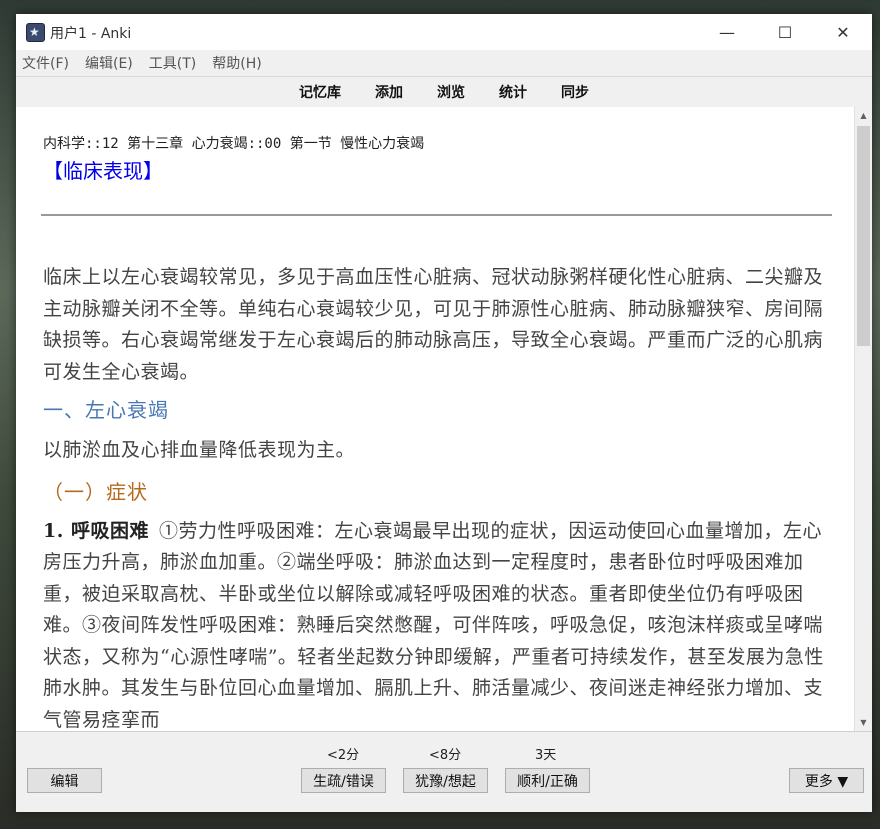 This screenshot has width=880, height=829. What do you see at coordinates (444, 32) in the screenshot?
I see `title-bar: 用户1 - Anki — ☐ ✕` at bounding box center [444, 32].